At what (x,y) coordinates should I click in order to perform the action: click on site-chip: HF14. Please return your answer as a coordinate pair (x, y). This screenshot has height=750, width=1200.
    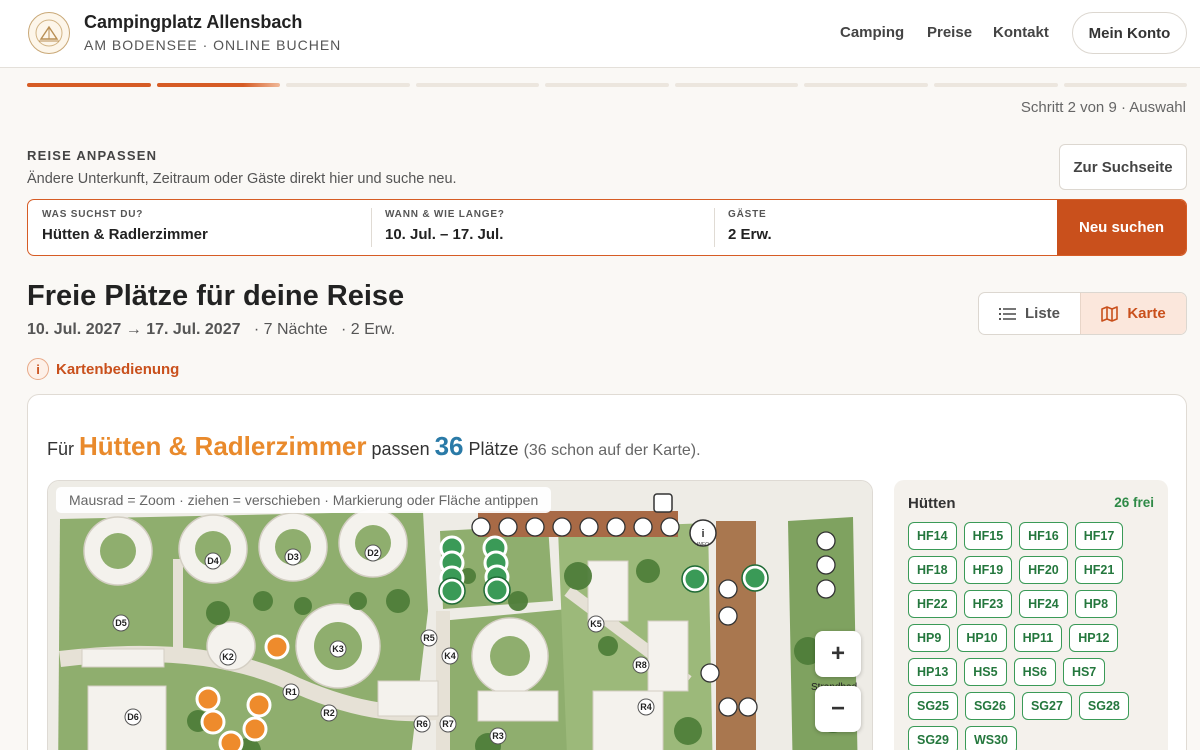
    Looking at the image, I should click on (932, 536).